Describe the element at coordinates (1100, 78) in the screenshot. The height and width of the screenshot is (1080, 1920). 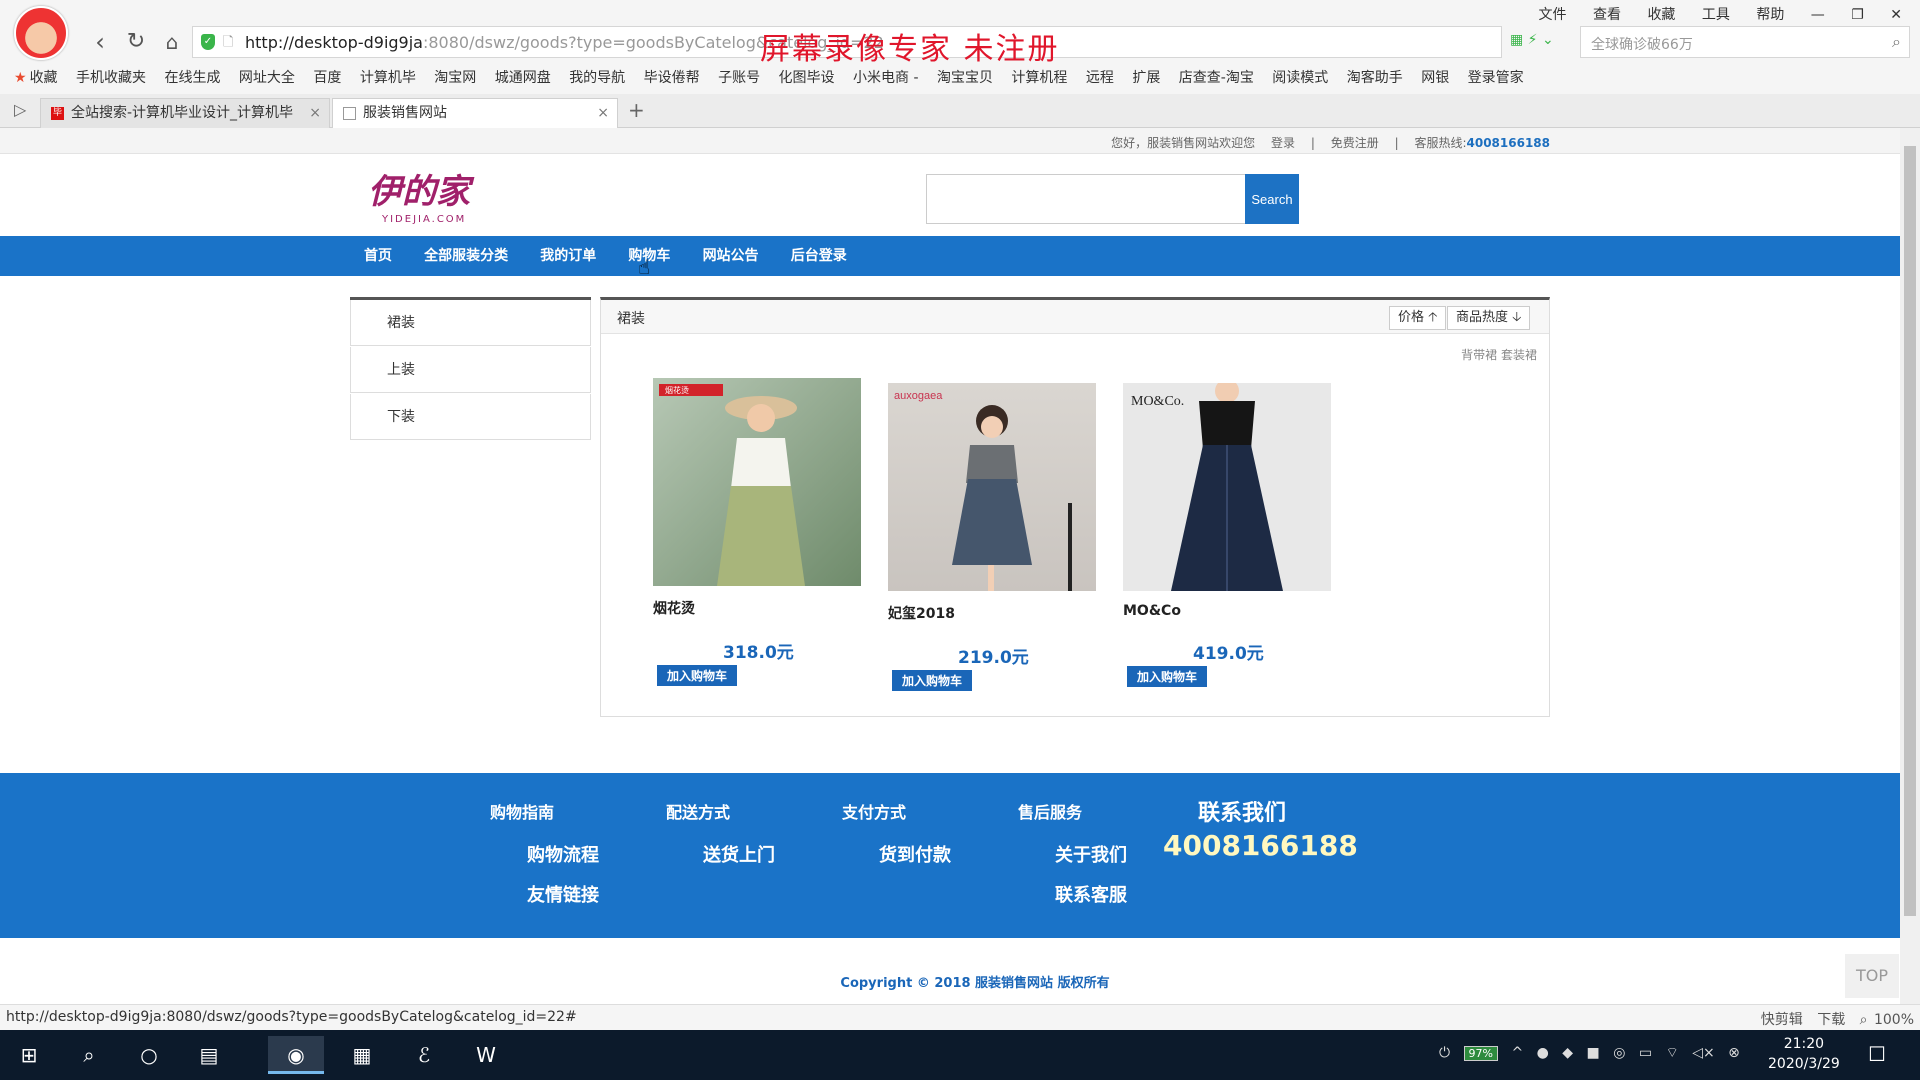
I see `bookmark-item: 远程` at that location.